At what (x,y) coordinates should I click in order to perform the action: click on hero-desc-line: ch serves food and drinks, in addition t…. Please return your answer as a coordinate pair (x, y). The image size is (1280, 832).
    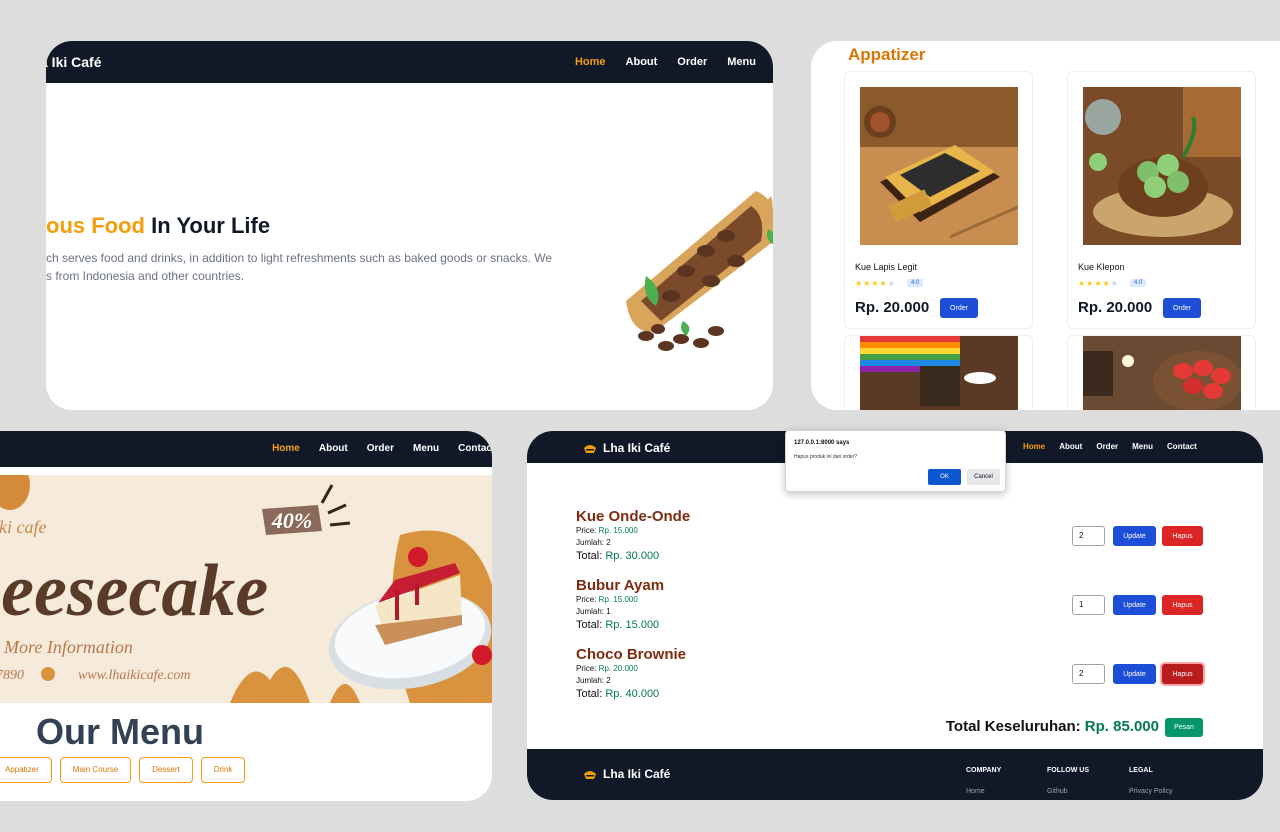
    Looking at the image, I should click on (299, 258).